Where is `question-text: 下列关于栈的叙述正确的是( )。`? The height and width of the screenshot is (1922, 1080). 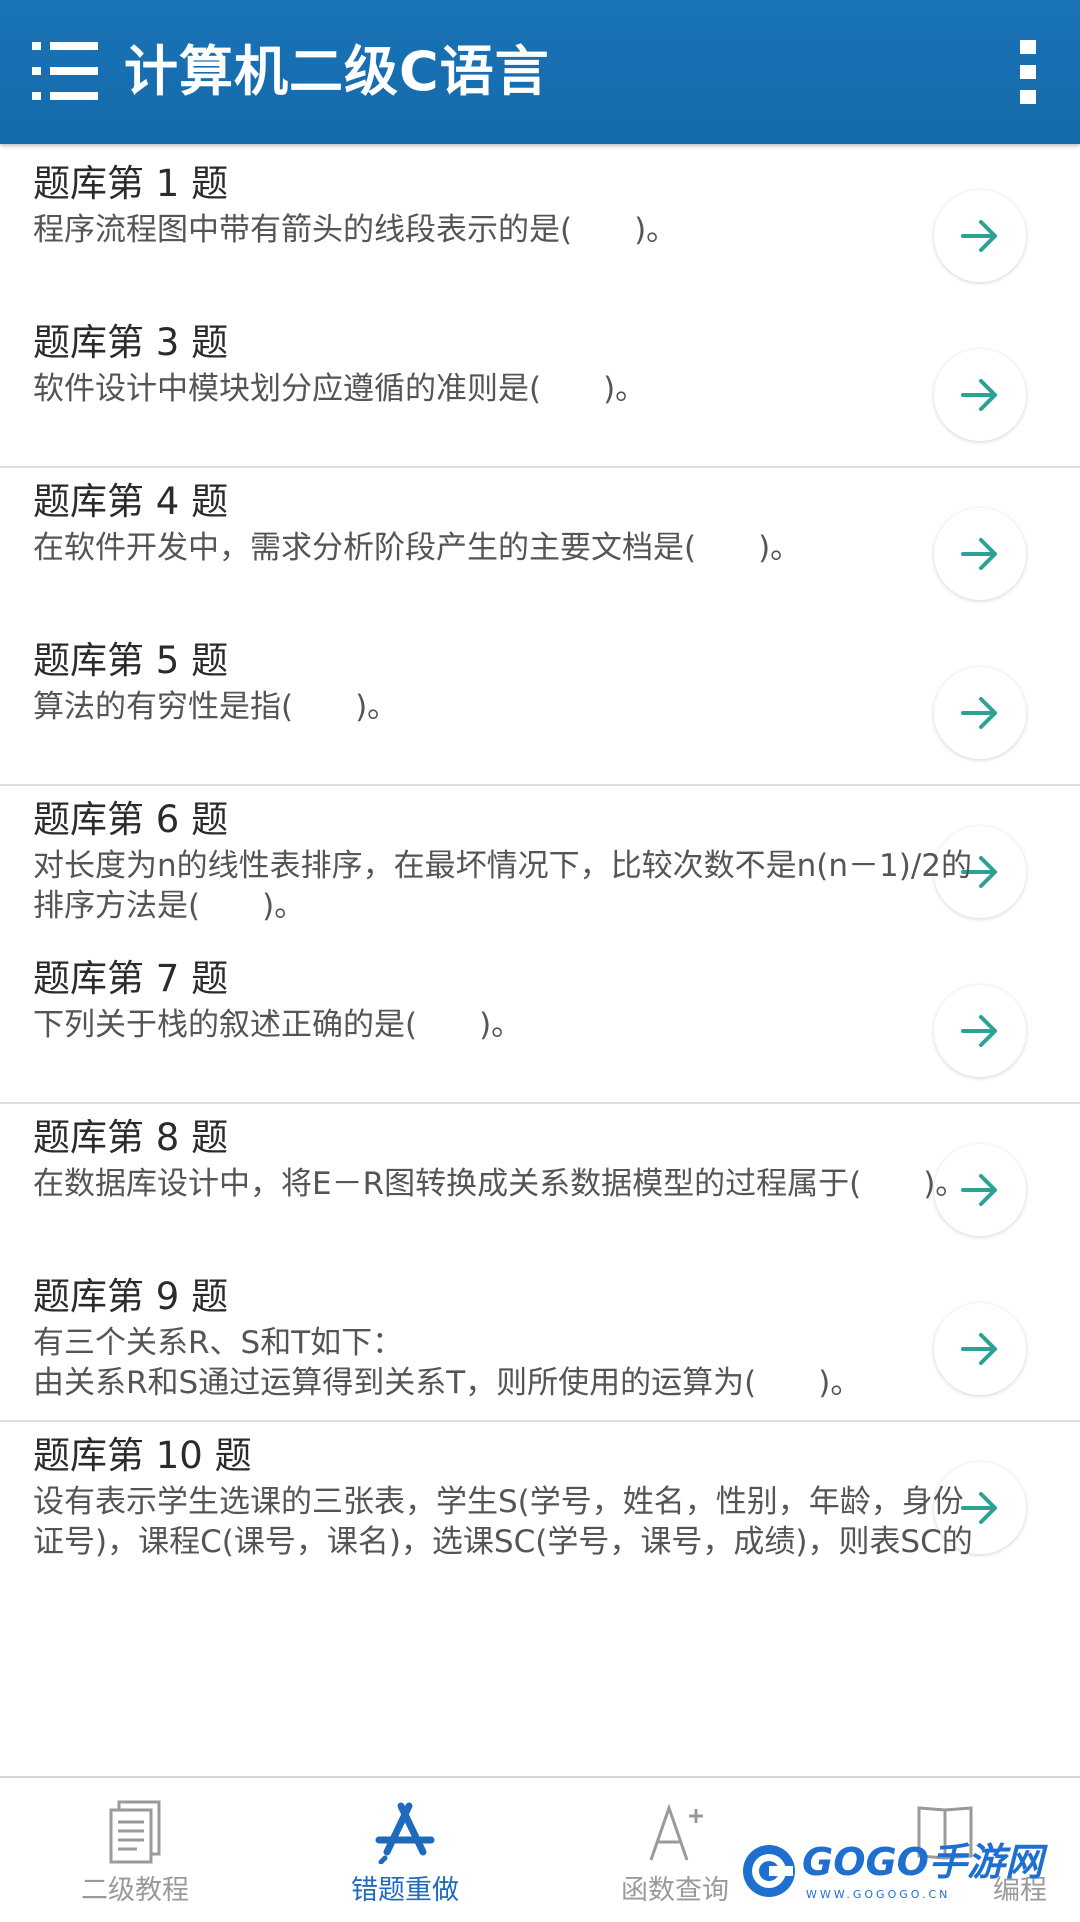 question-text: 下列关于栈的叙述正确的是( )。 is located at coordinates (278, 1025).